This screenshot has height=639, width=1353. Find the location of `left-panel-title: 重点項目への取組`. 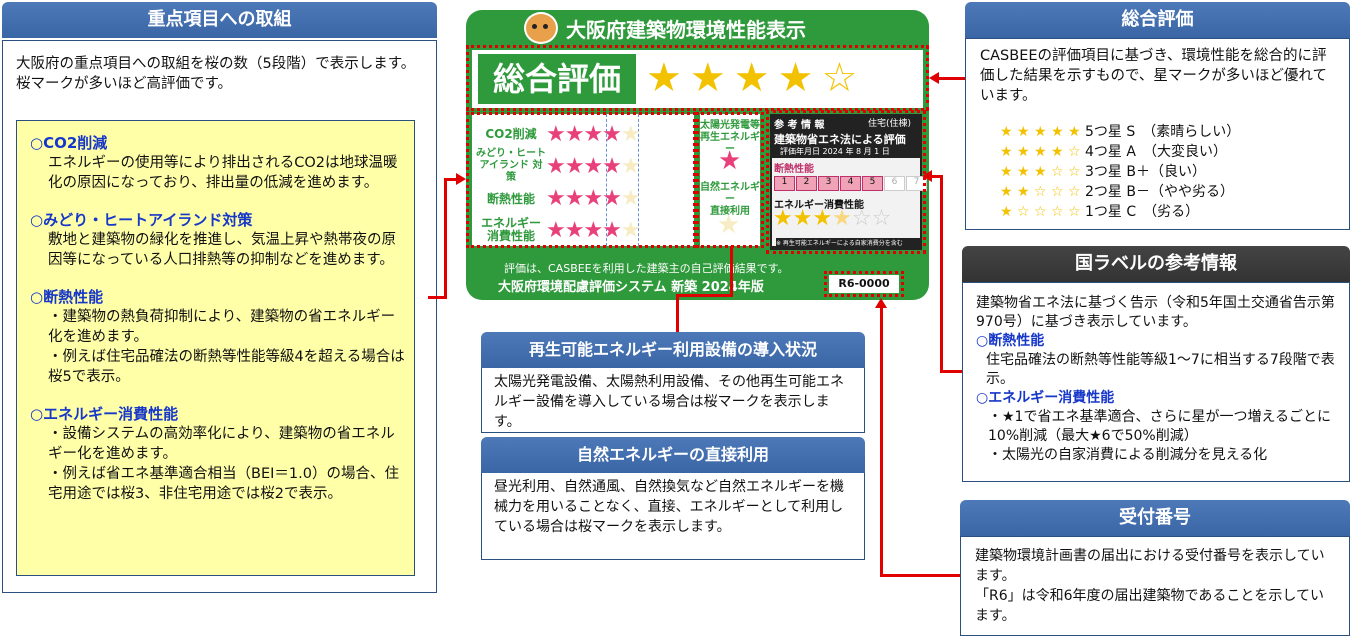

left-panel-title: 重点項目への取組 is located at coordinates (219, 20).